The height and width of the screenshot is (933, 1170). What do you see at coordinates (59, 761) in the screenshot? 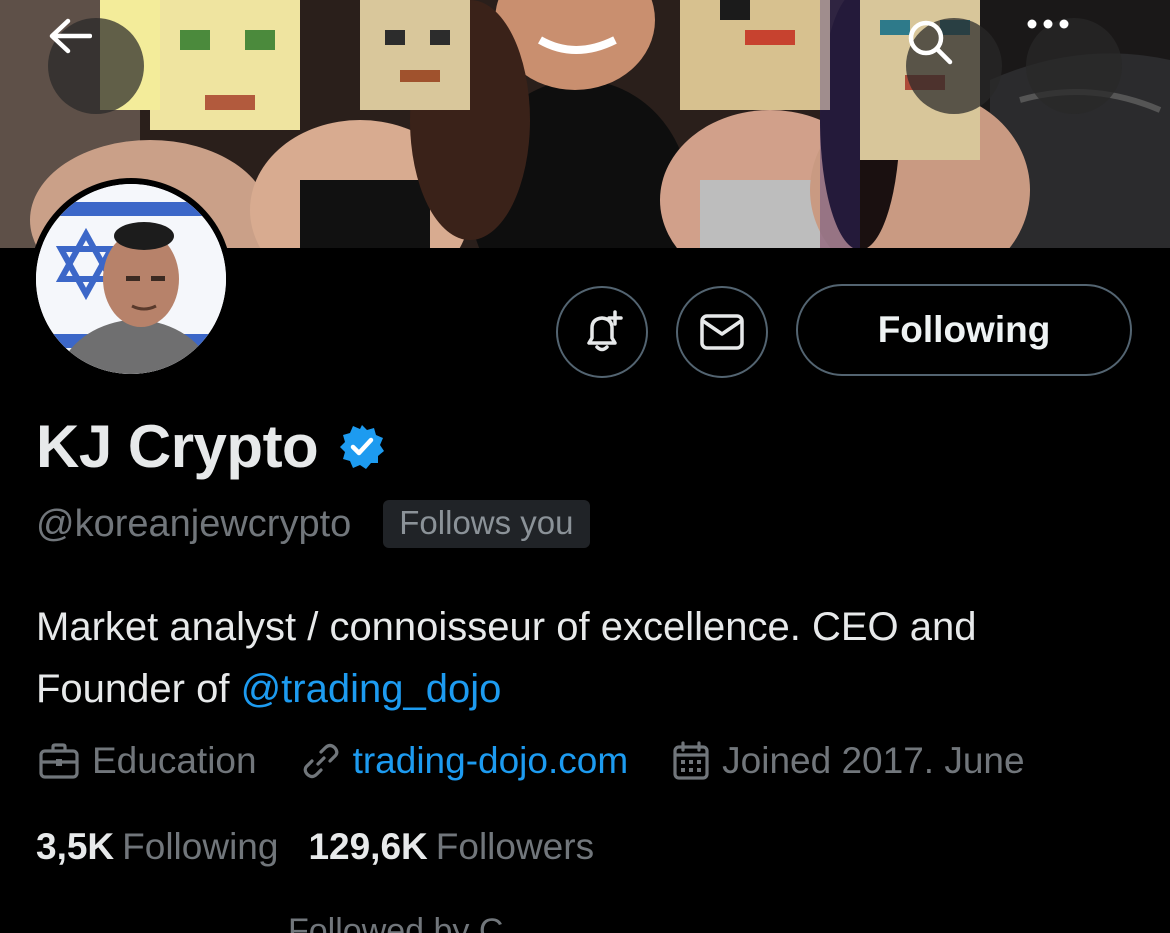
I see `briefcase-icon` at bounding box center [59, 761].